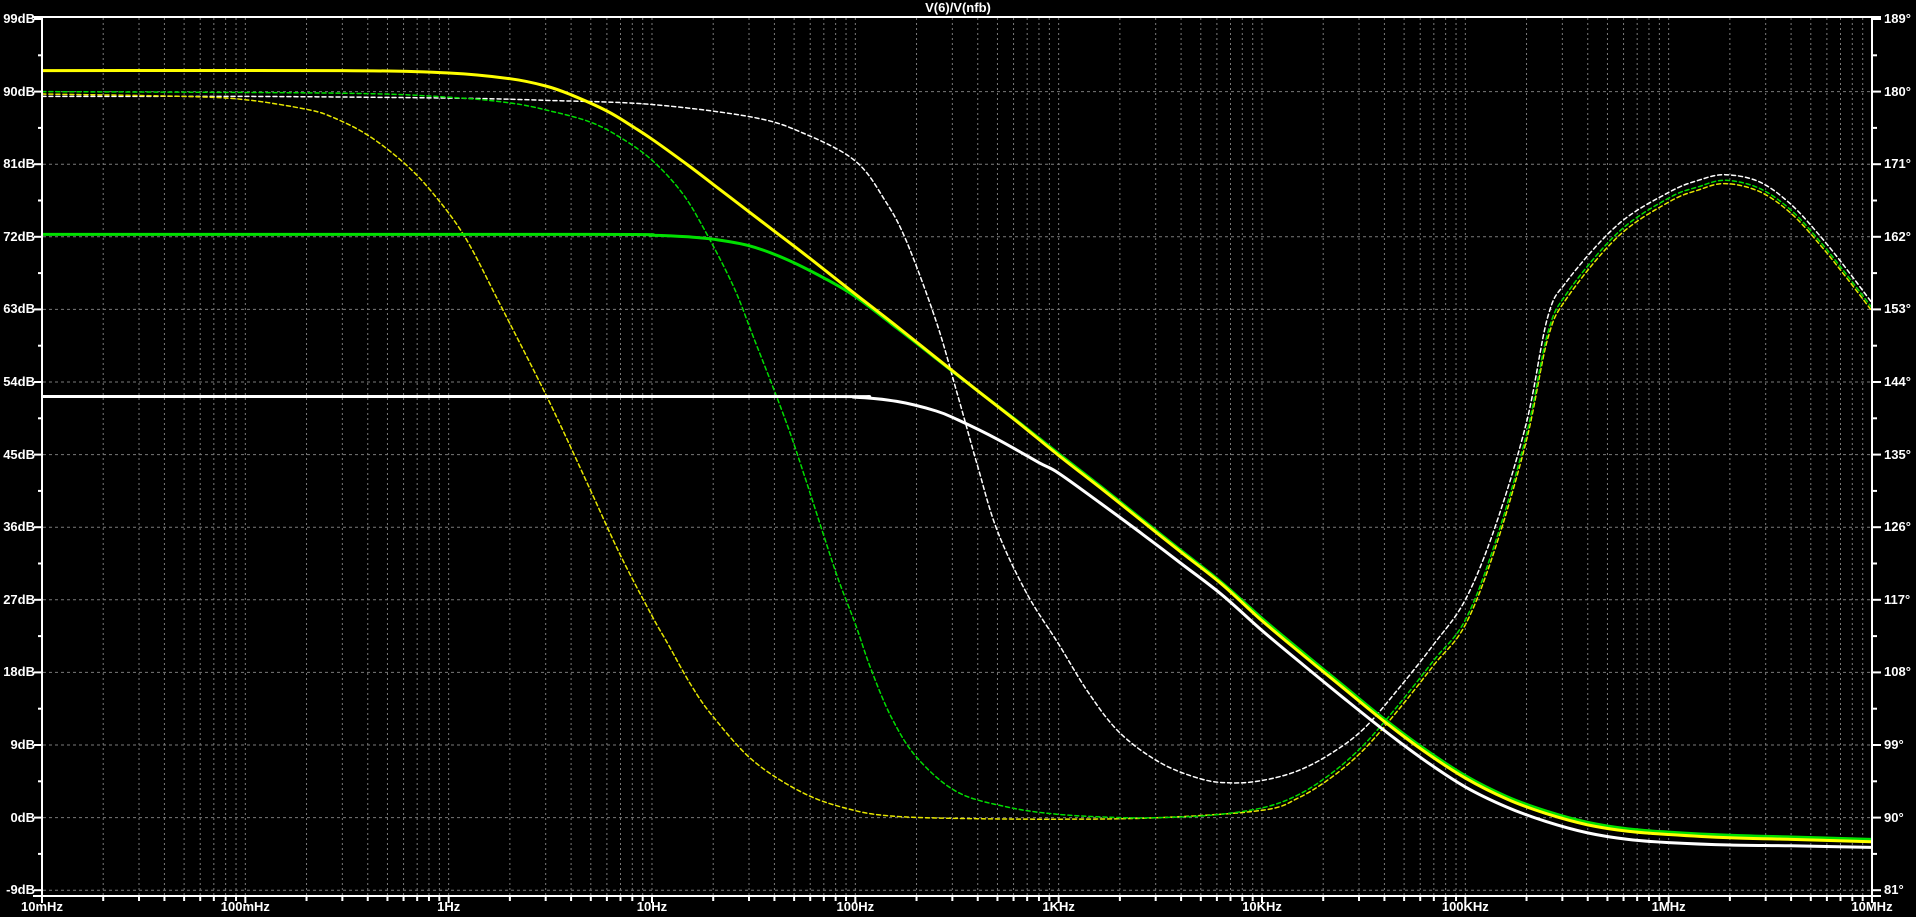  Describe the element at coordinates (1894, 817) in the screenshot. I see `y-right-axis-label: 90°` at that location.